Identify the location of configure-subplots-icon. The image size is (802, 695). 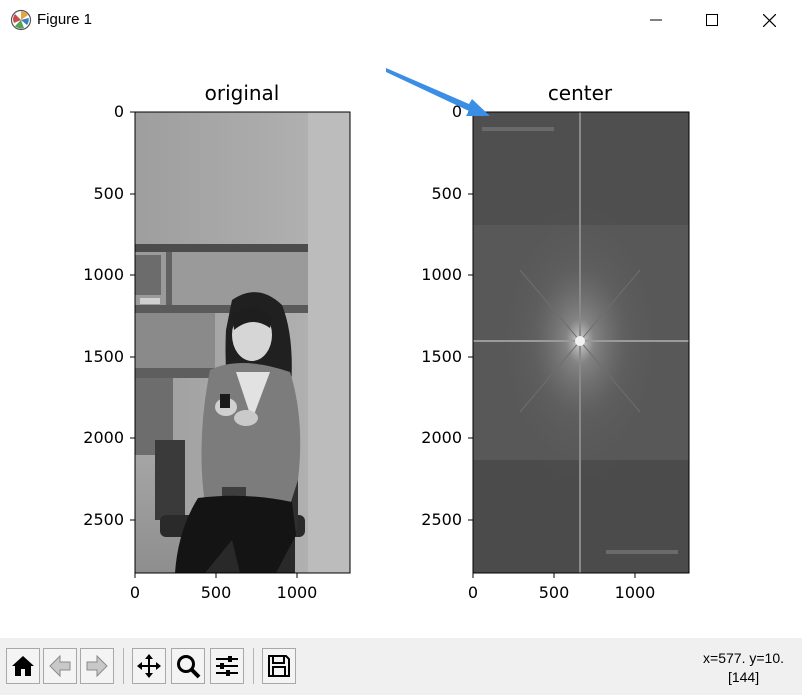
(227, 666).